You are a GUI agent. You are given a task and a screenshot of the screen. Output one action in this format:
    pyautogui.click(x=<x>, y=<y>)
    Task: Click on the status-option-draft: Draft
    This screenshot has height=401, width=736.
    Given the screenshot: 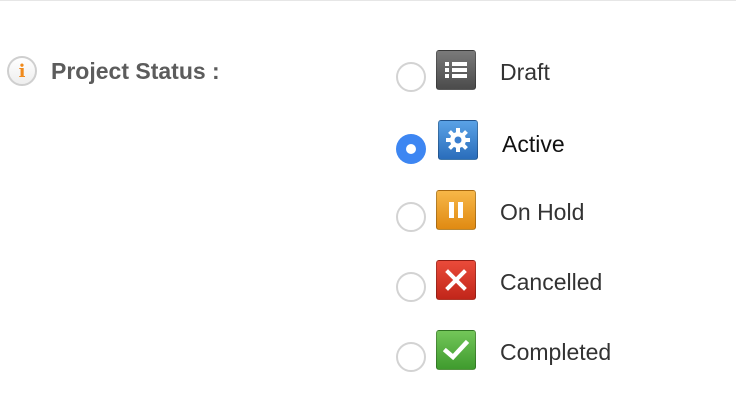 What is the action you would take?
    pyautogui.click(x=559, y=73)
    